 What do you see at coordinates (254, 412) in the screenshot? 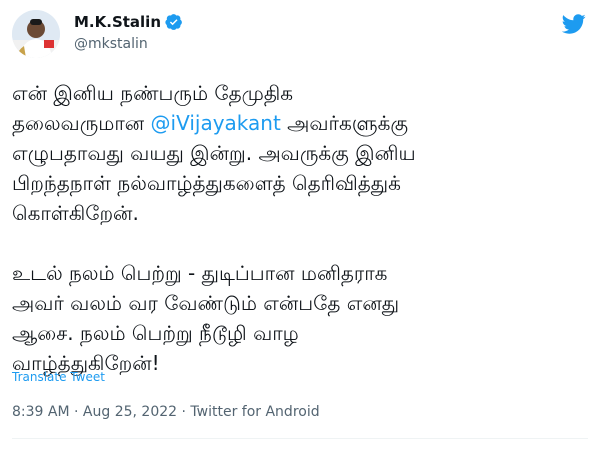
I see `tweet-source: Twitter for Android` at bounding box center [254, 412].